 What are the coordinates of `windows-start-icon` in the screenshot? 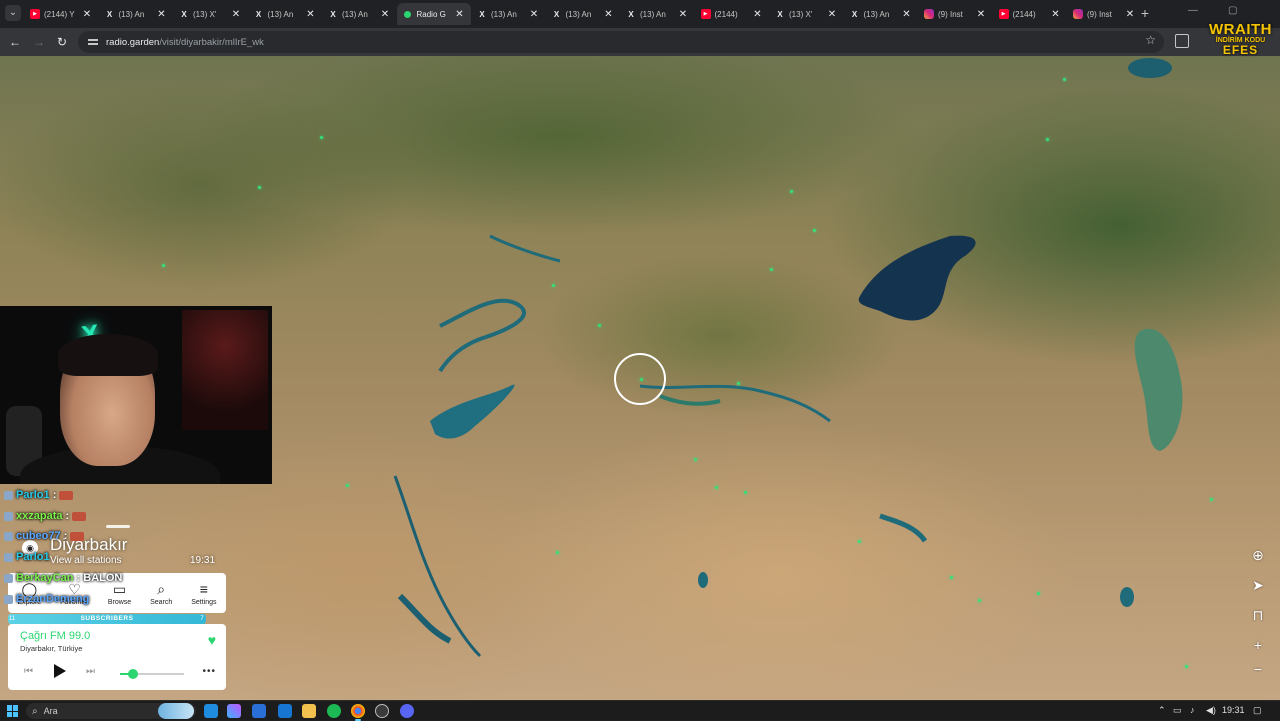 It's located at (13, 711).